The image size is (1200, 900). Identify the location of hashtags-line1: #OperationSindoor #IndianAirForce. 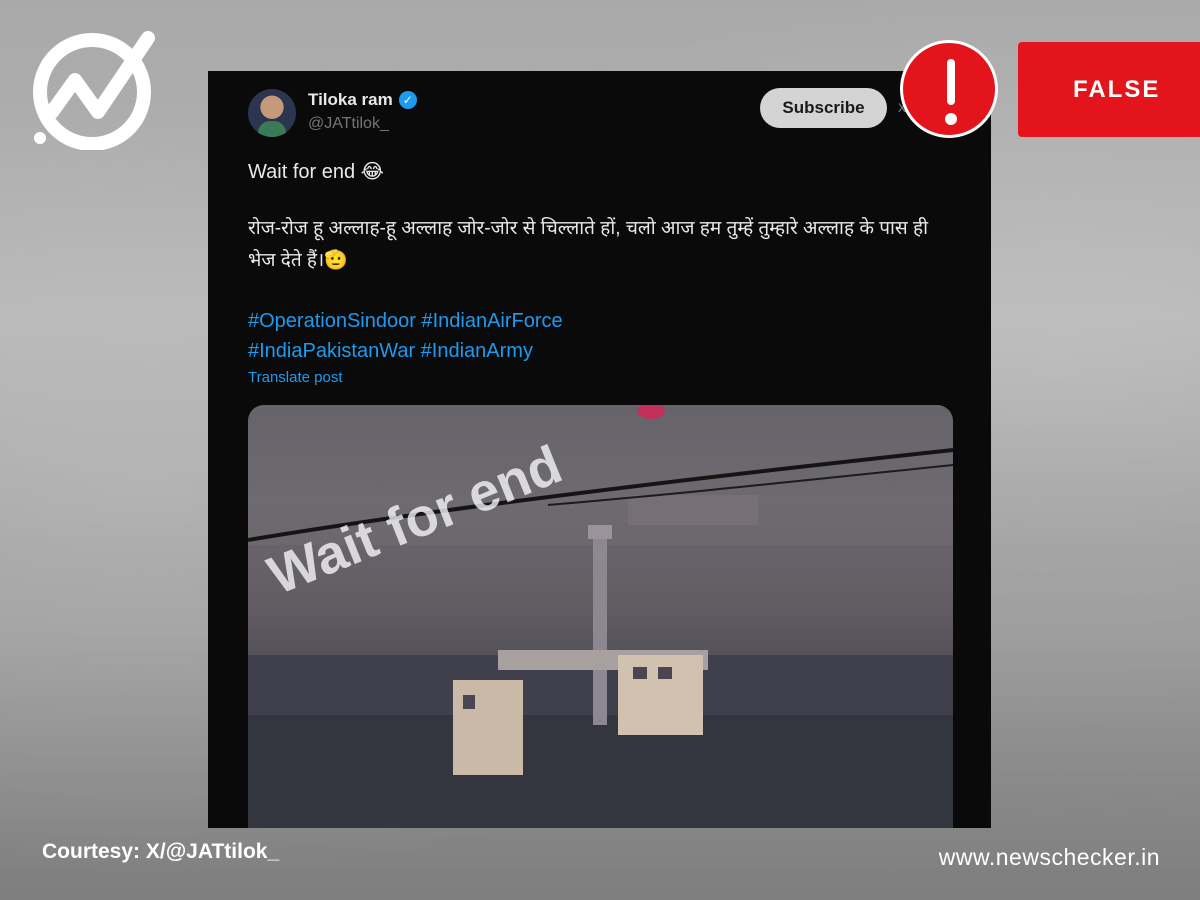
(405, 321).